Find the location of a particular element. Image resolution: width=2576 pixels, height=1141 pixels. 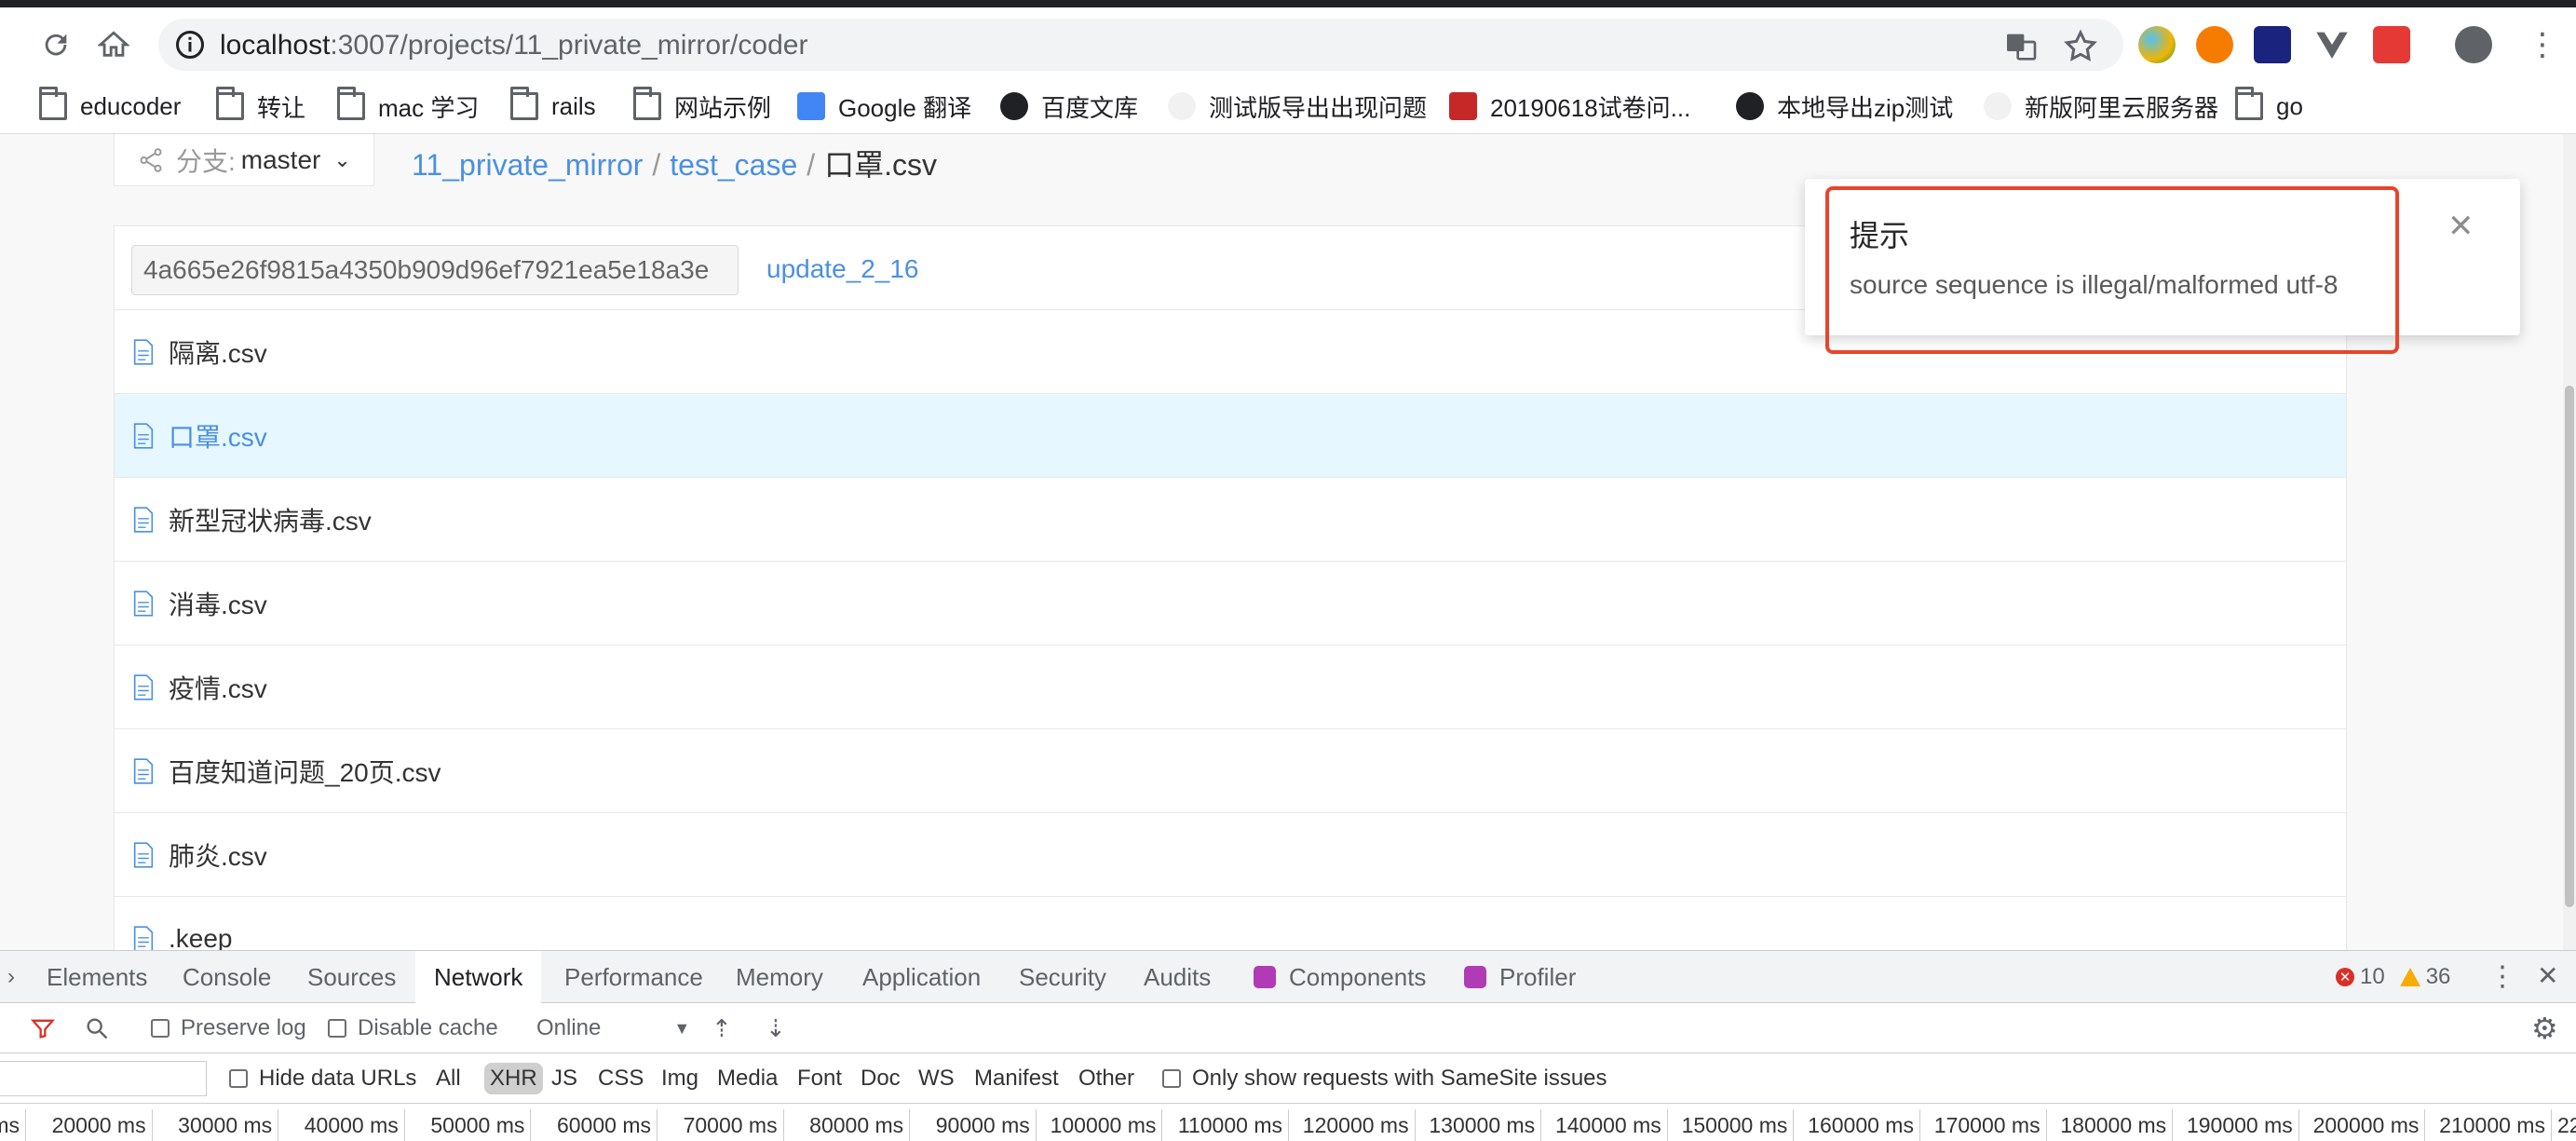

type-filter-xhr: XHR is located at coordinates (513, 1078).